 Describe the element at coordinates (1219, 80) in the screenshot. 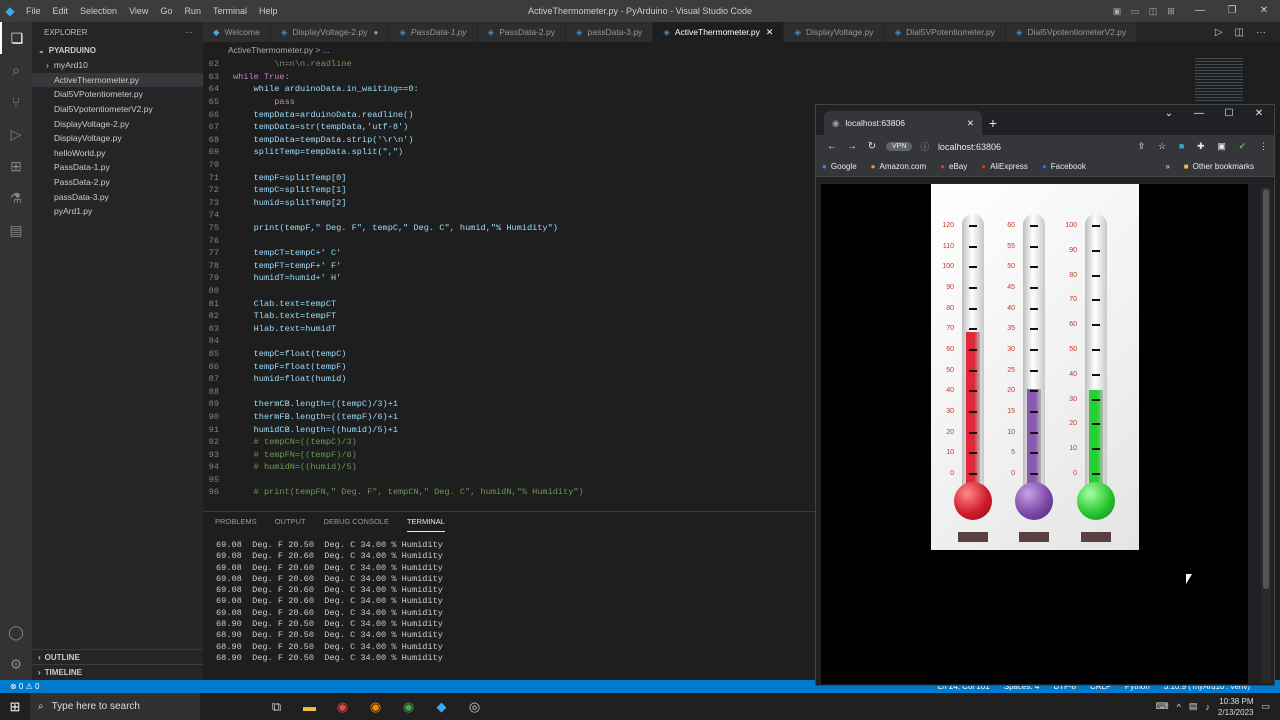

I see `minimap` at that location.